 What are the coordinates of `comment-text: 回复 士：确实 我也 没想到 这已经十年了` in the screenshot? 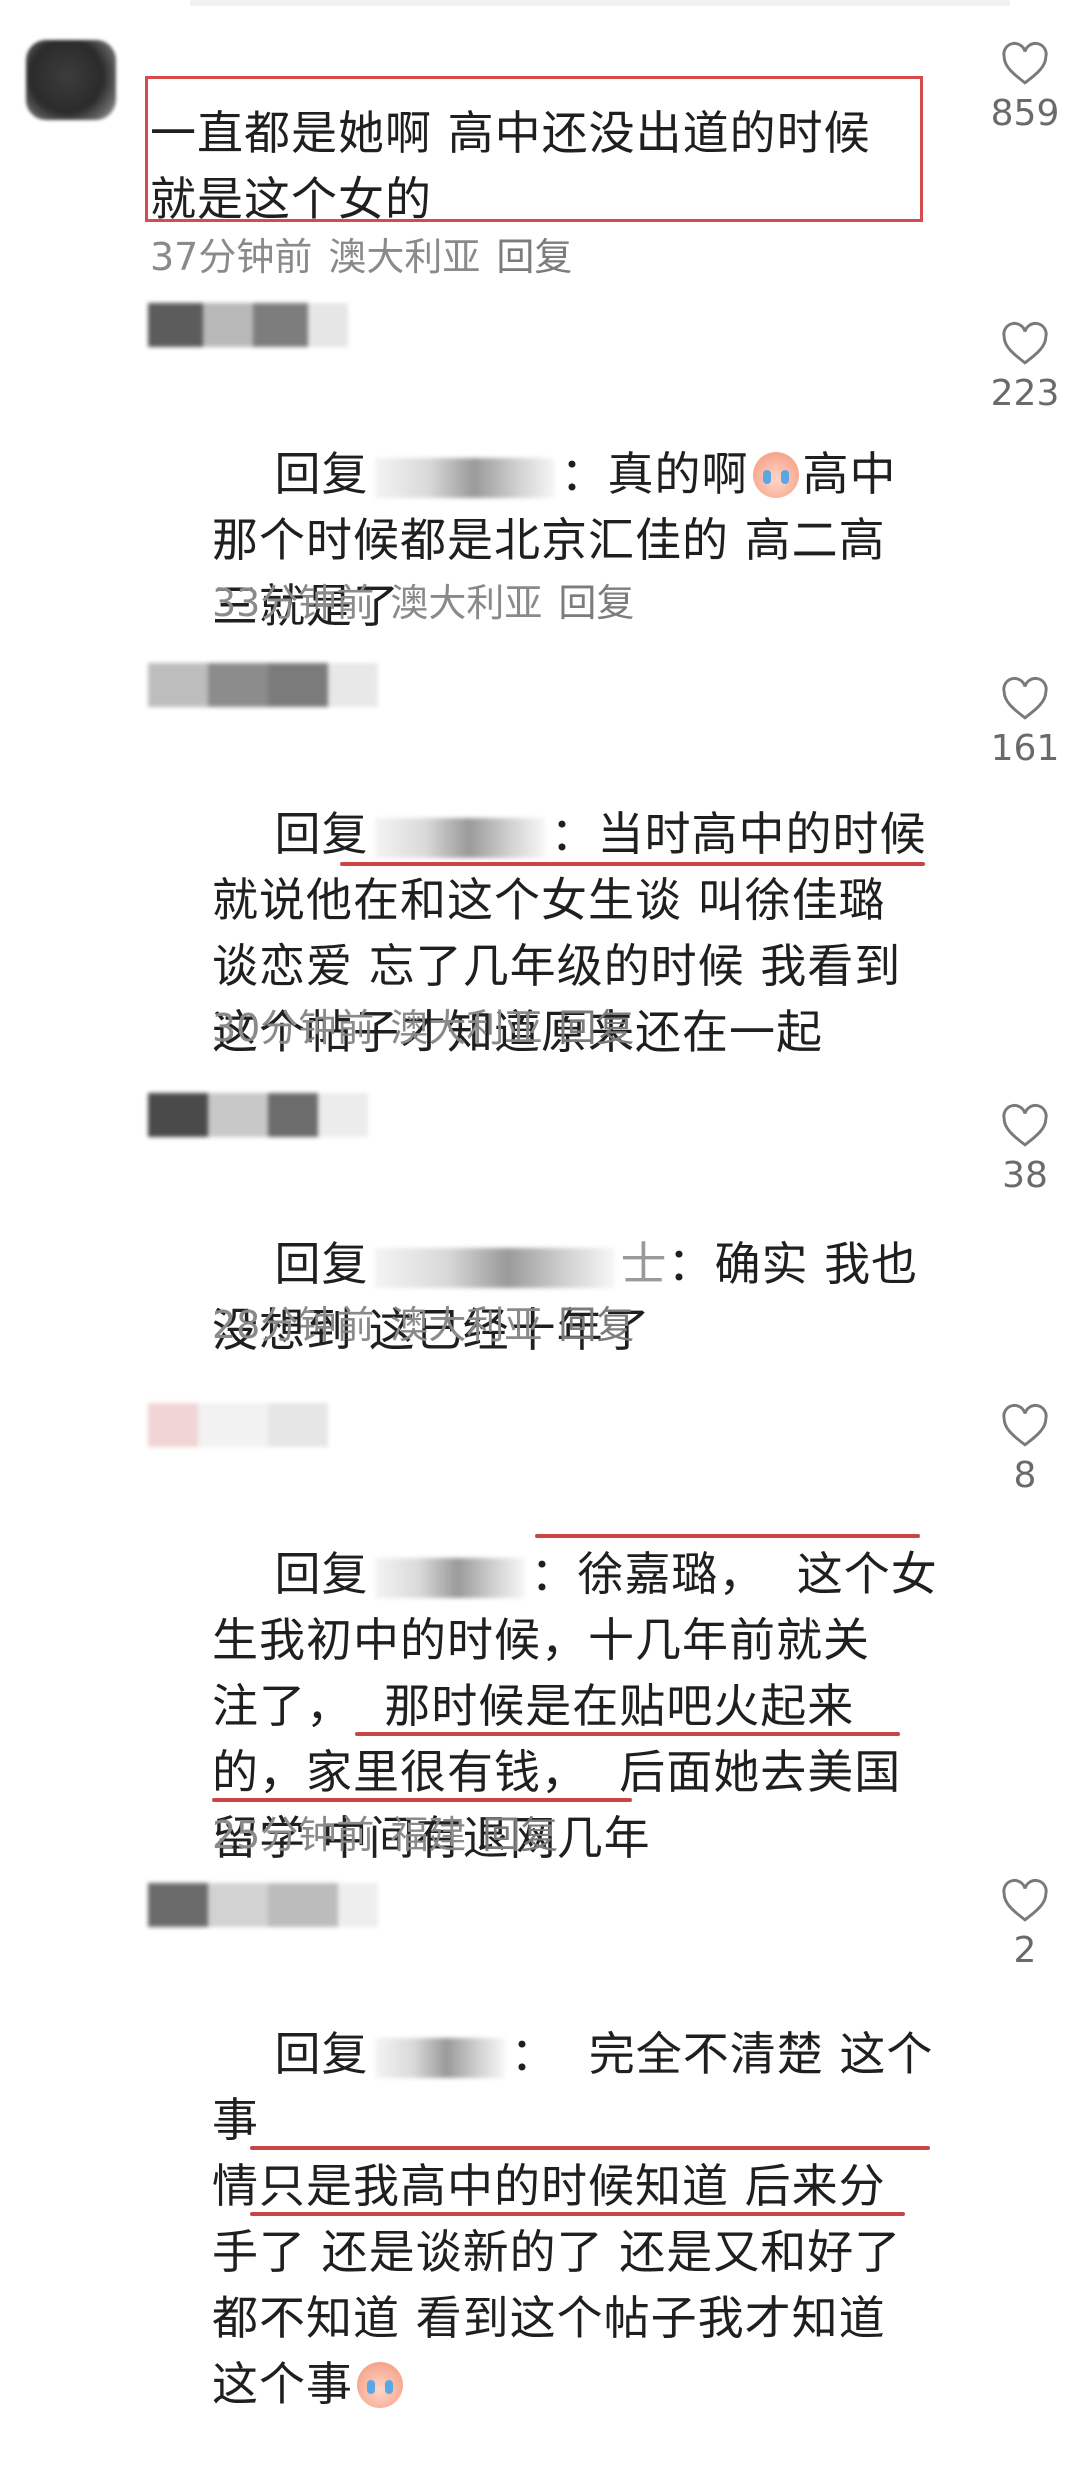 It's located at (592, 1297).